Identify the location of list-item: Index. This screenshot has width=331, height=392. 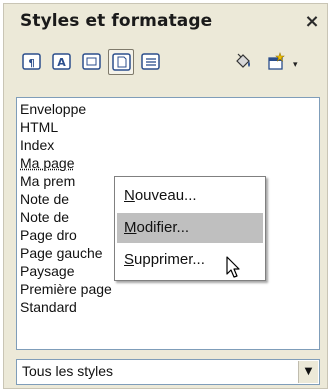
(37, 145).